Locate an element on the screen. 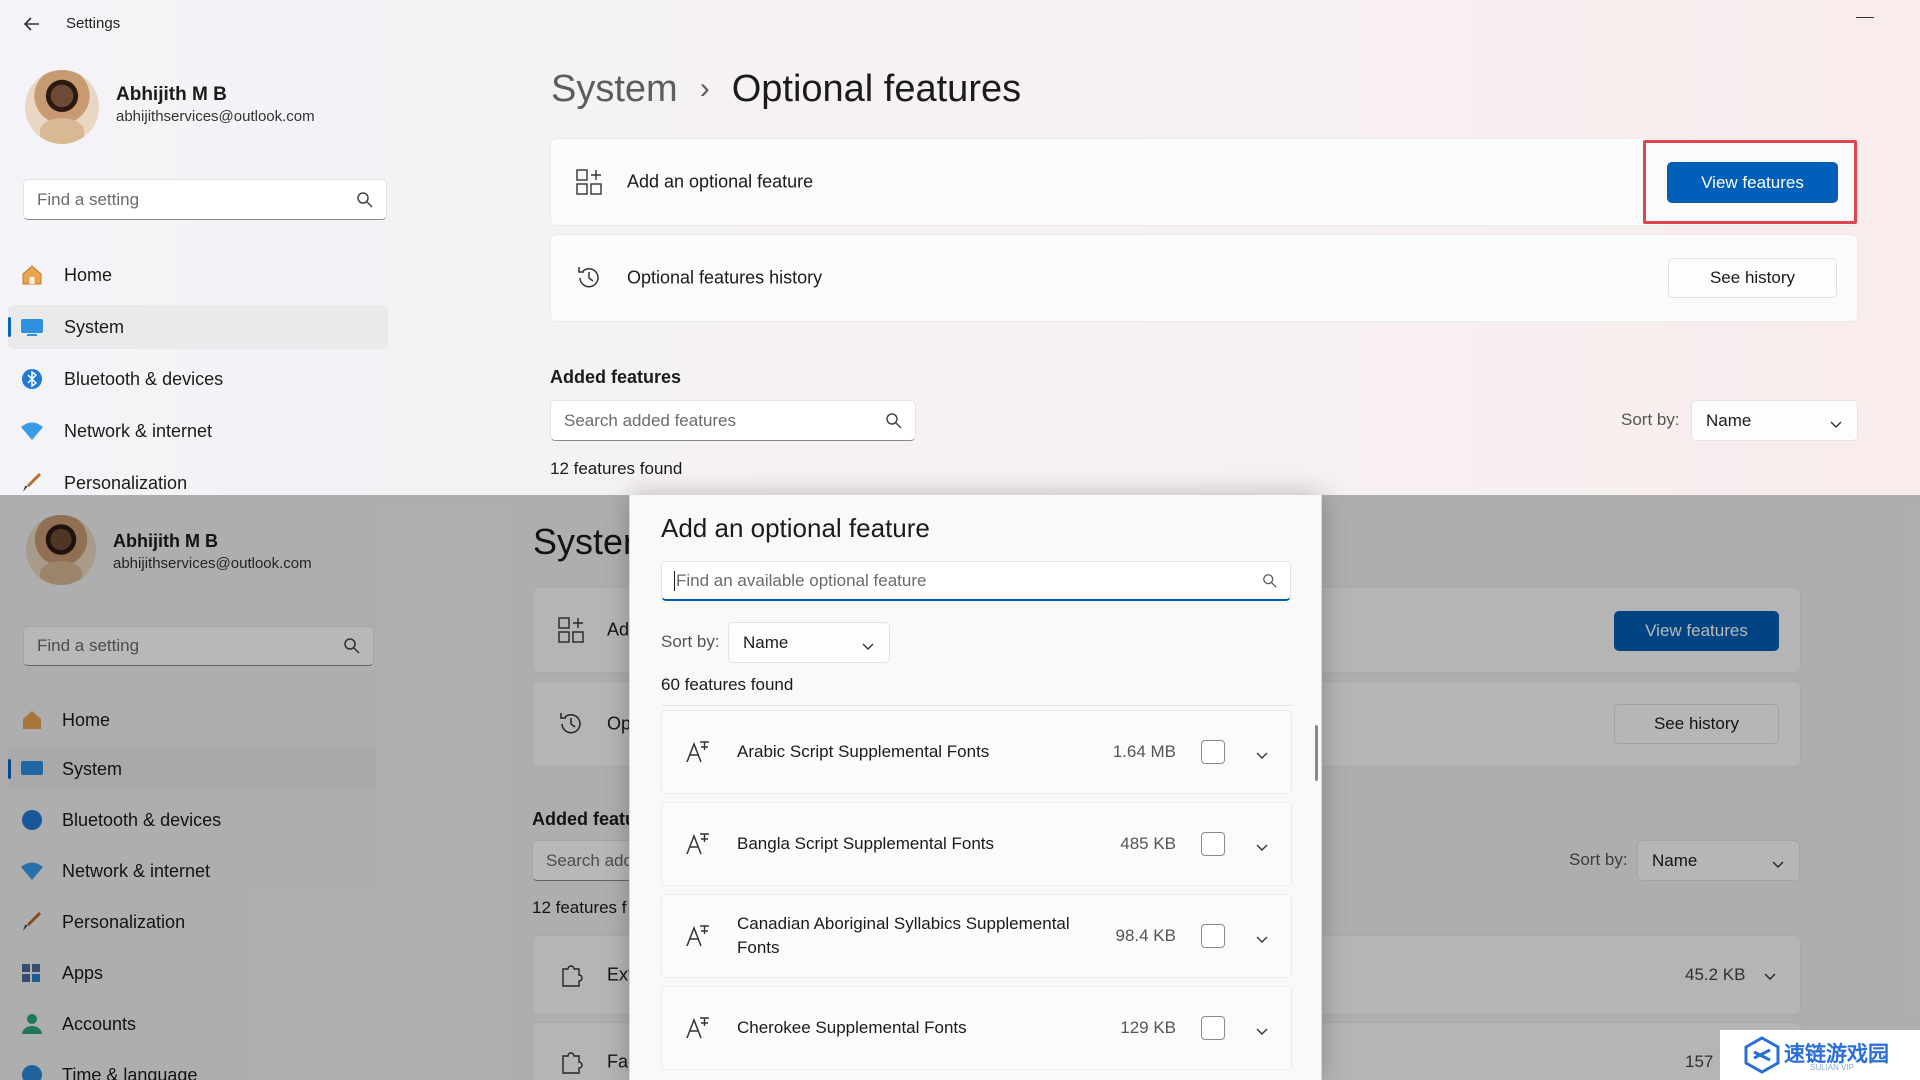  dialog-search-input: Find an available optional feature is located at coordinates (976, 581).